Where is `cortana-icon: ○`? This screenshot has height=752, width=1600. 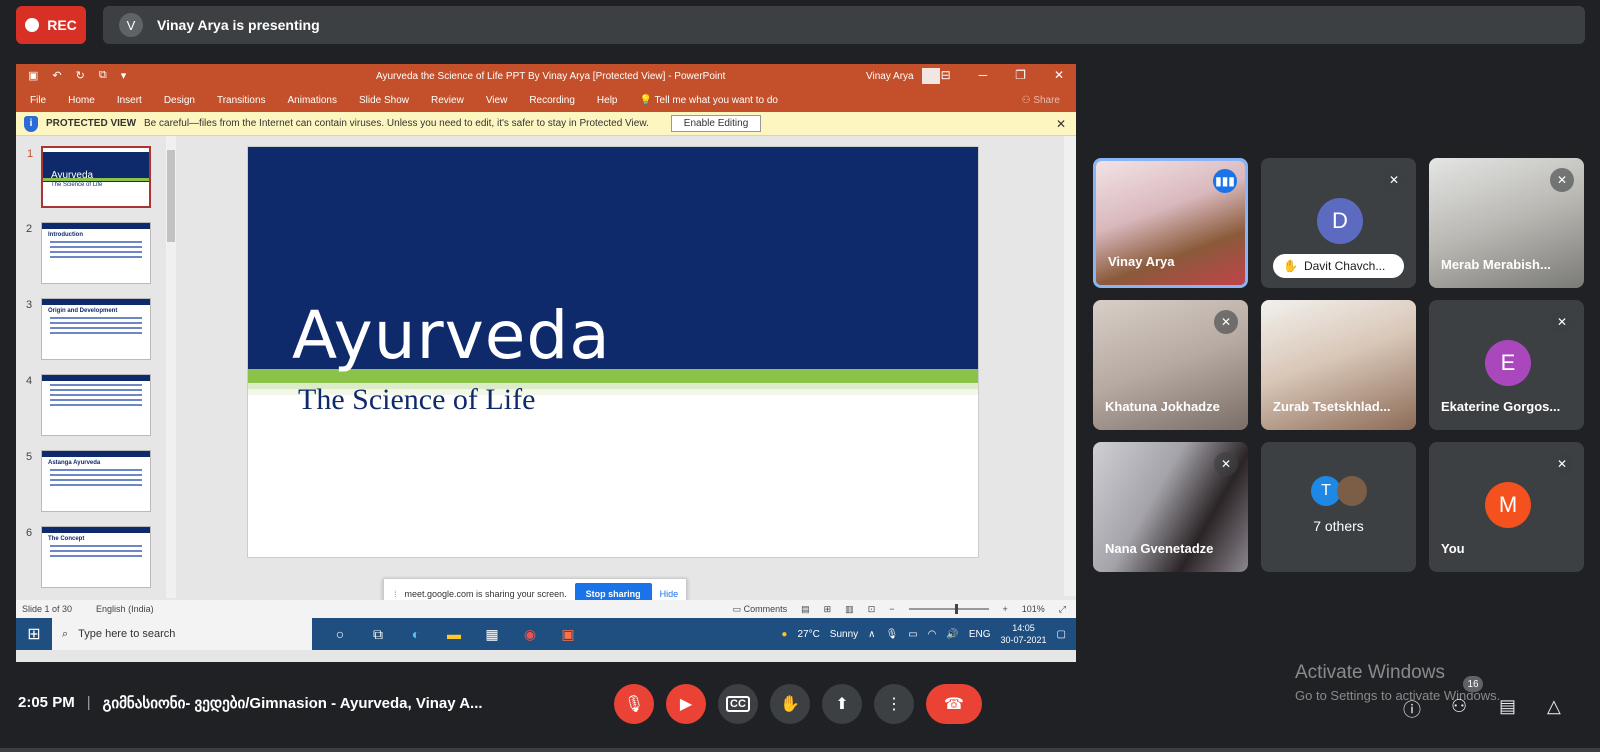 cortana-icon: ○ is located at coordinates (340, 634).